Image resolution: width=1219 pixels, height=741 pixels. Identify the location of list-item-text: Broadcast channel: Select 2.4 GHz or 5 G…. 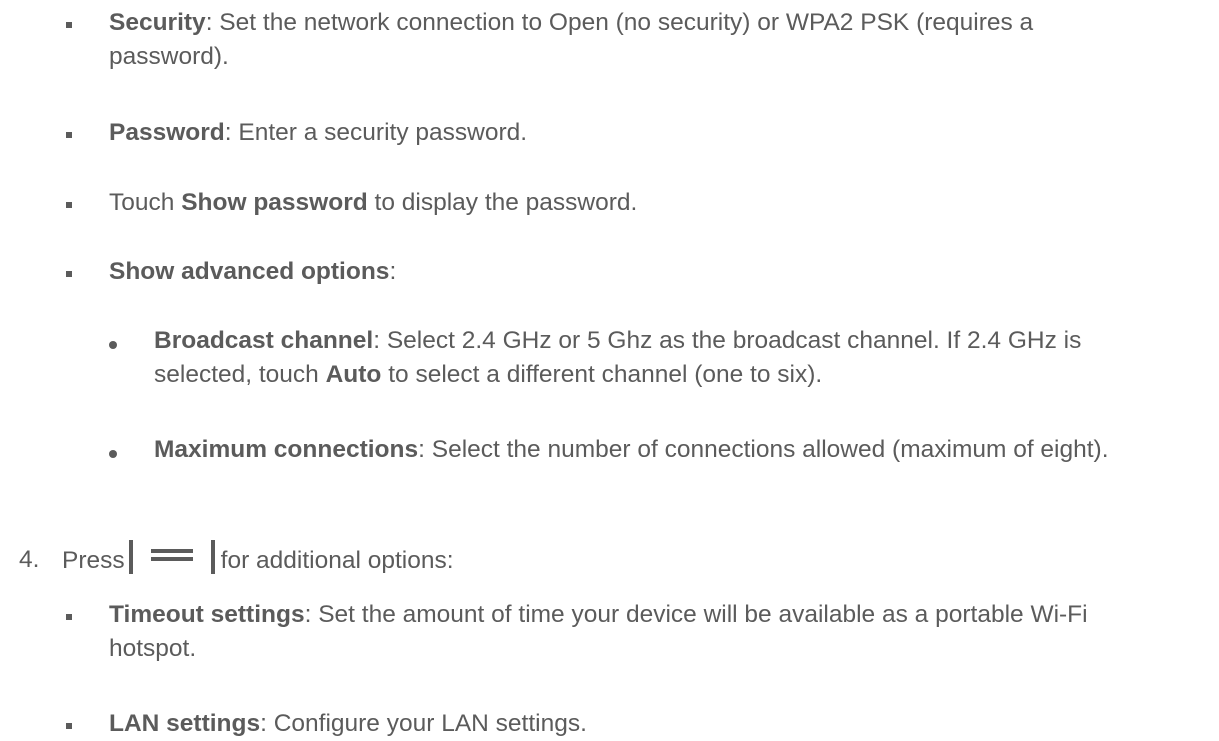
(654, 358).